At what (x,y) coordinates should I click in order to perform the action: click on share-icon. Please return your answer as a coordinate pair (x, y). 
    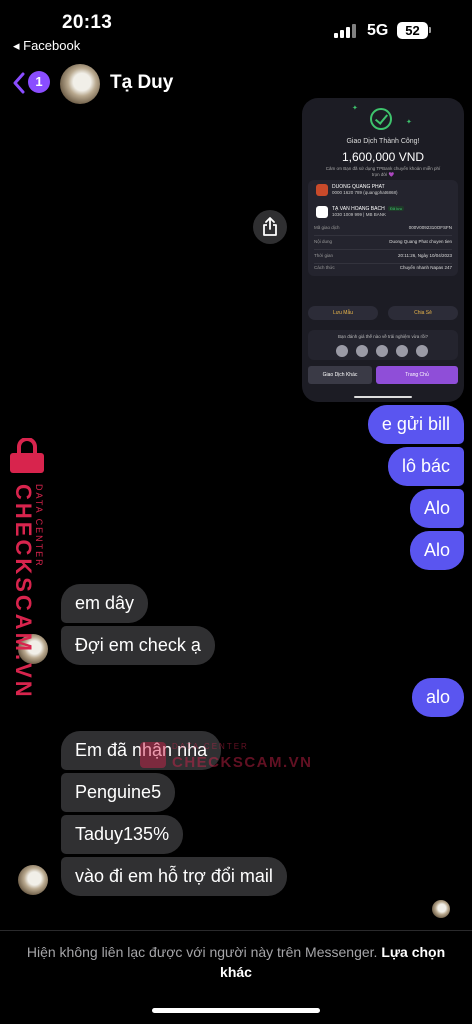
    Looking at the image, I should click on (270, 226).